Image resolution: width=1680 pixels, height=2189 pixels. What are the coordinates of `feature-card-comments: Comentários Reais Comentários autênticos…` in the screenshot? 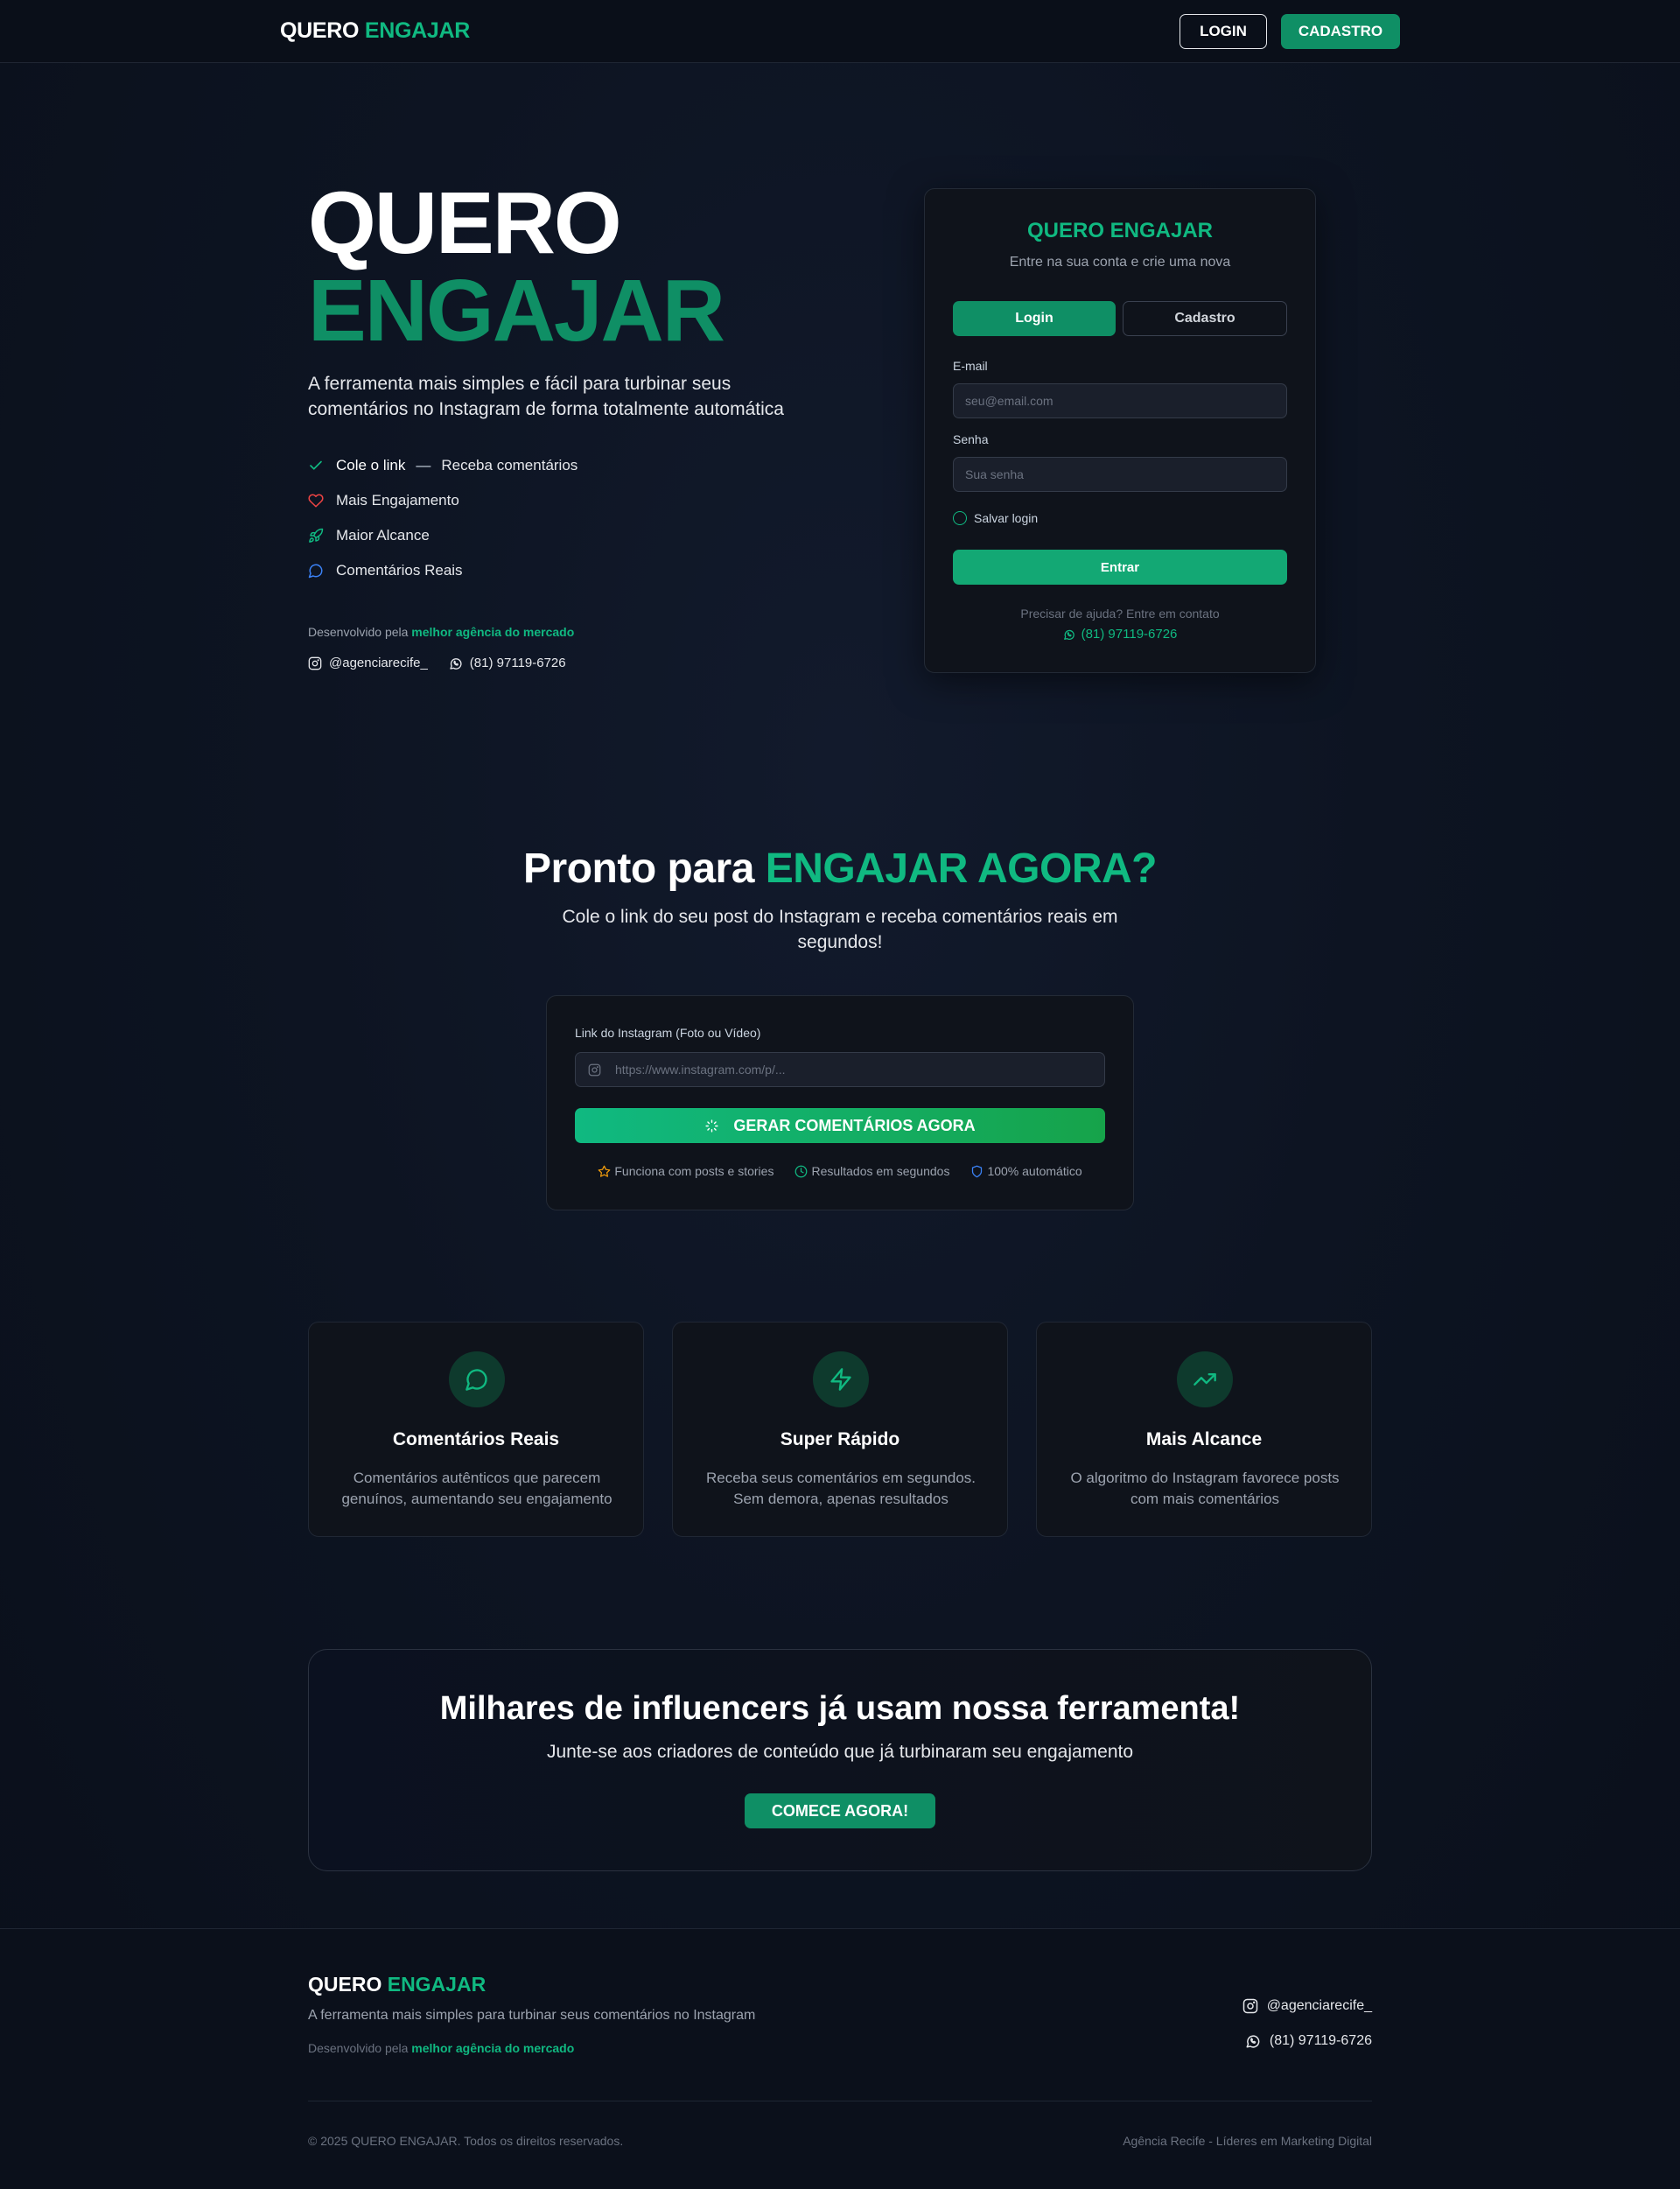 It's located at (476, 1430).